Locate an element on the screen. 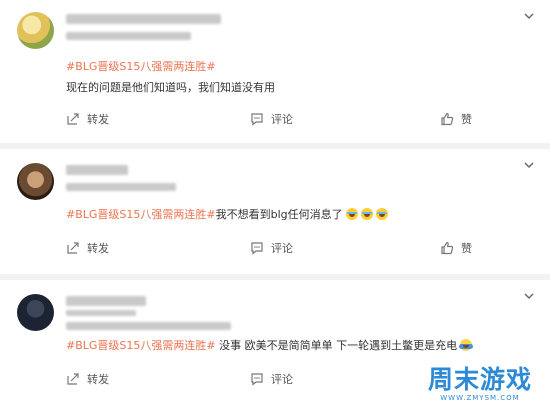 This screenshot has height=418, width=550. comment-hashtag-line: #BLG晋级S15八强需两连胜# is located at coordinates (141, 66).